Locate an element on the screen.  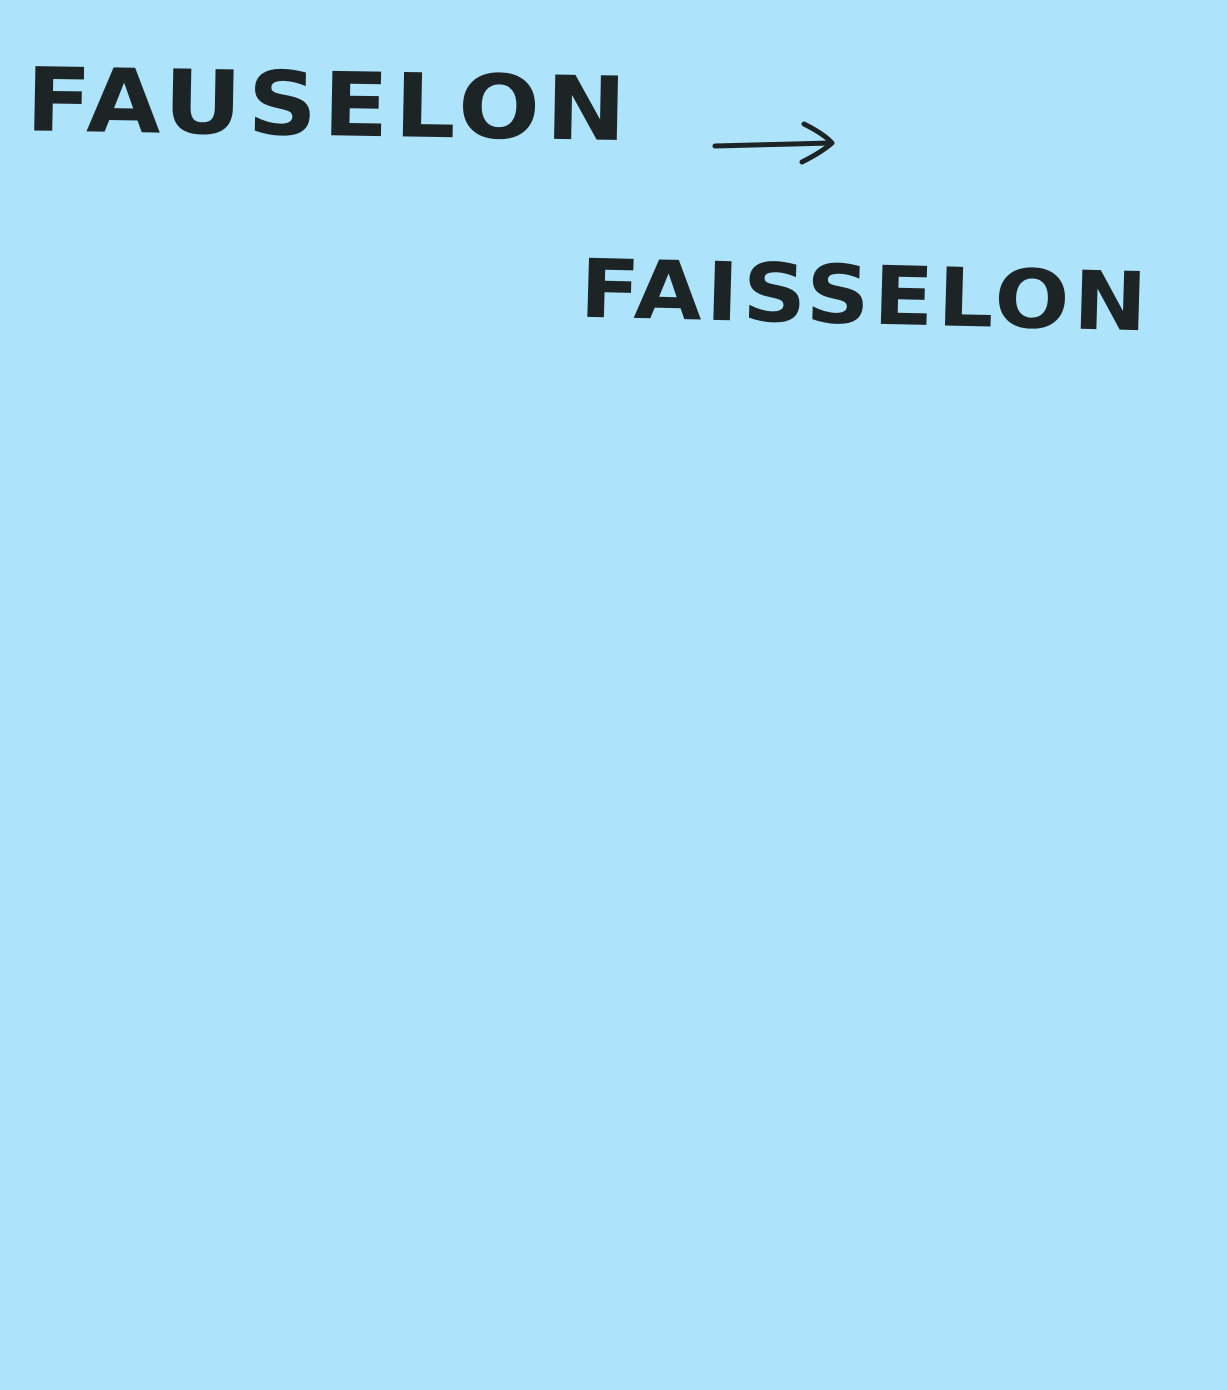
source-word: FAUSELON is located at coordinates (329, 105).